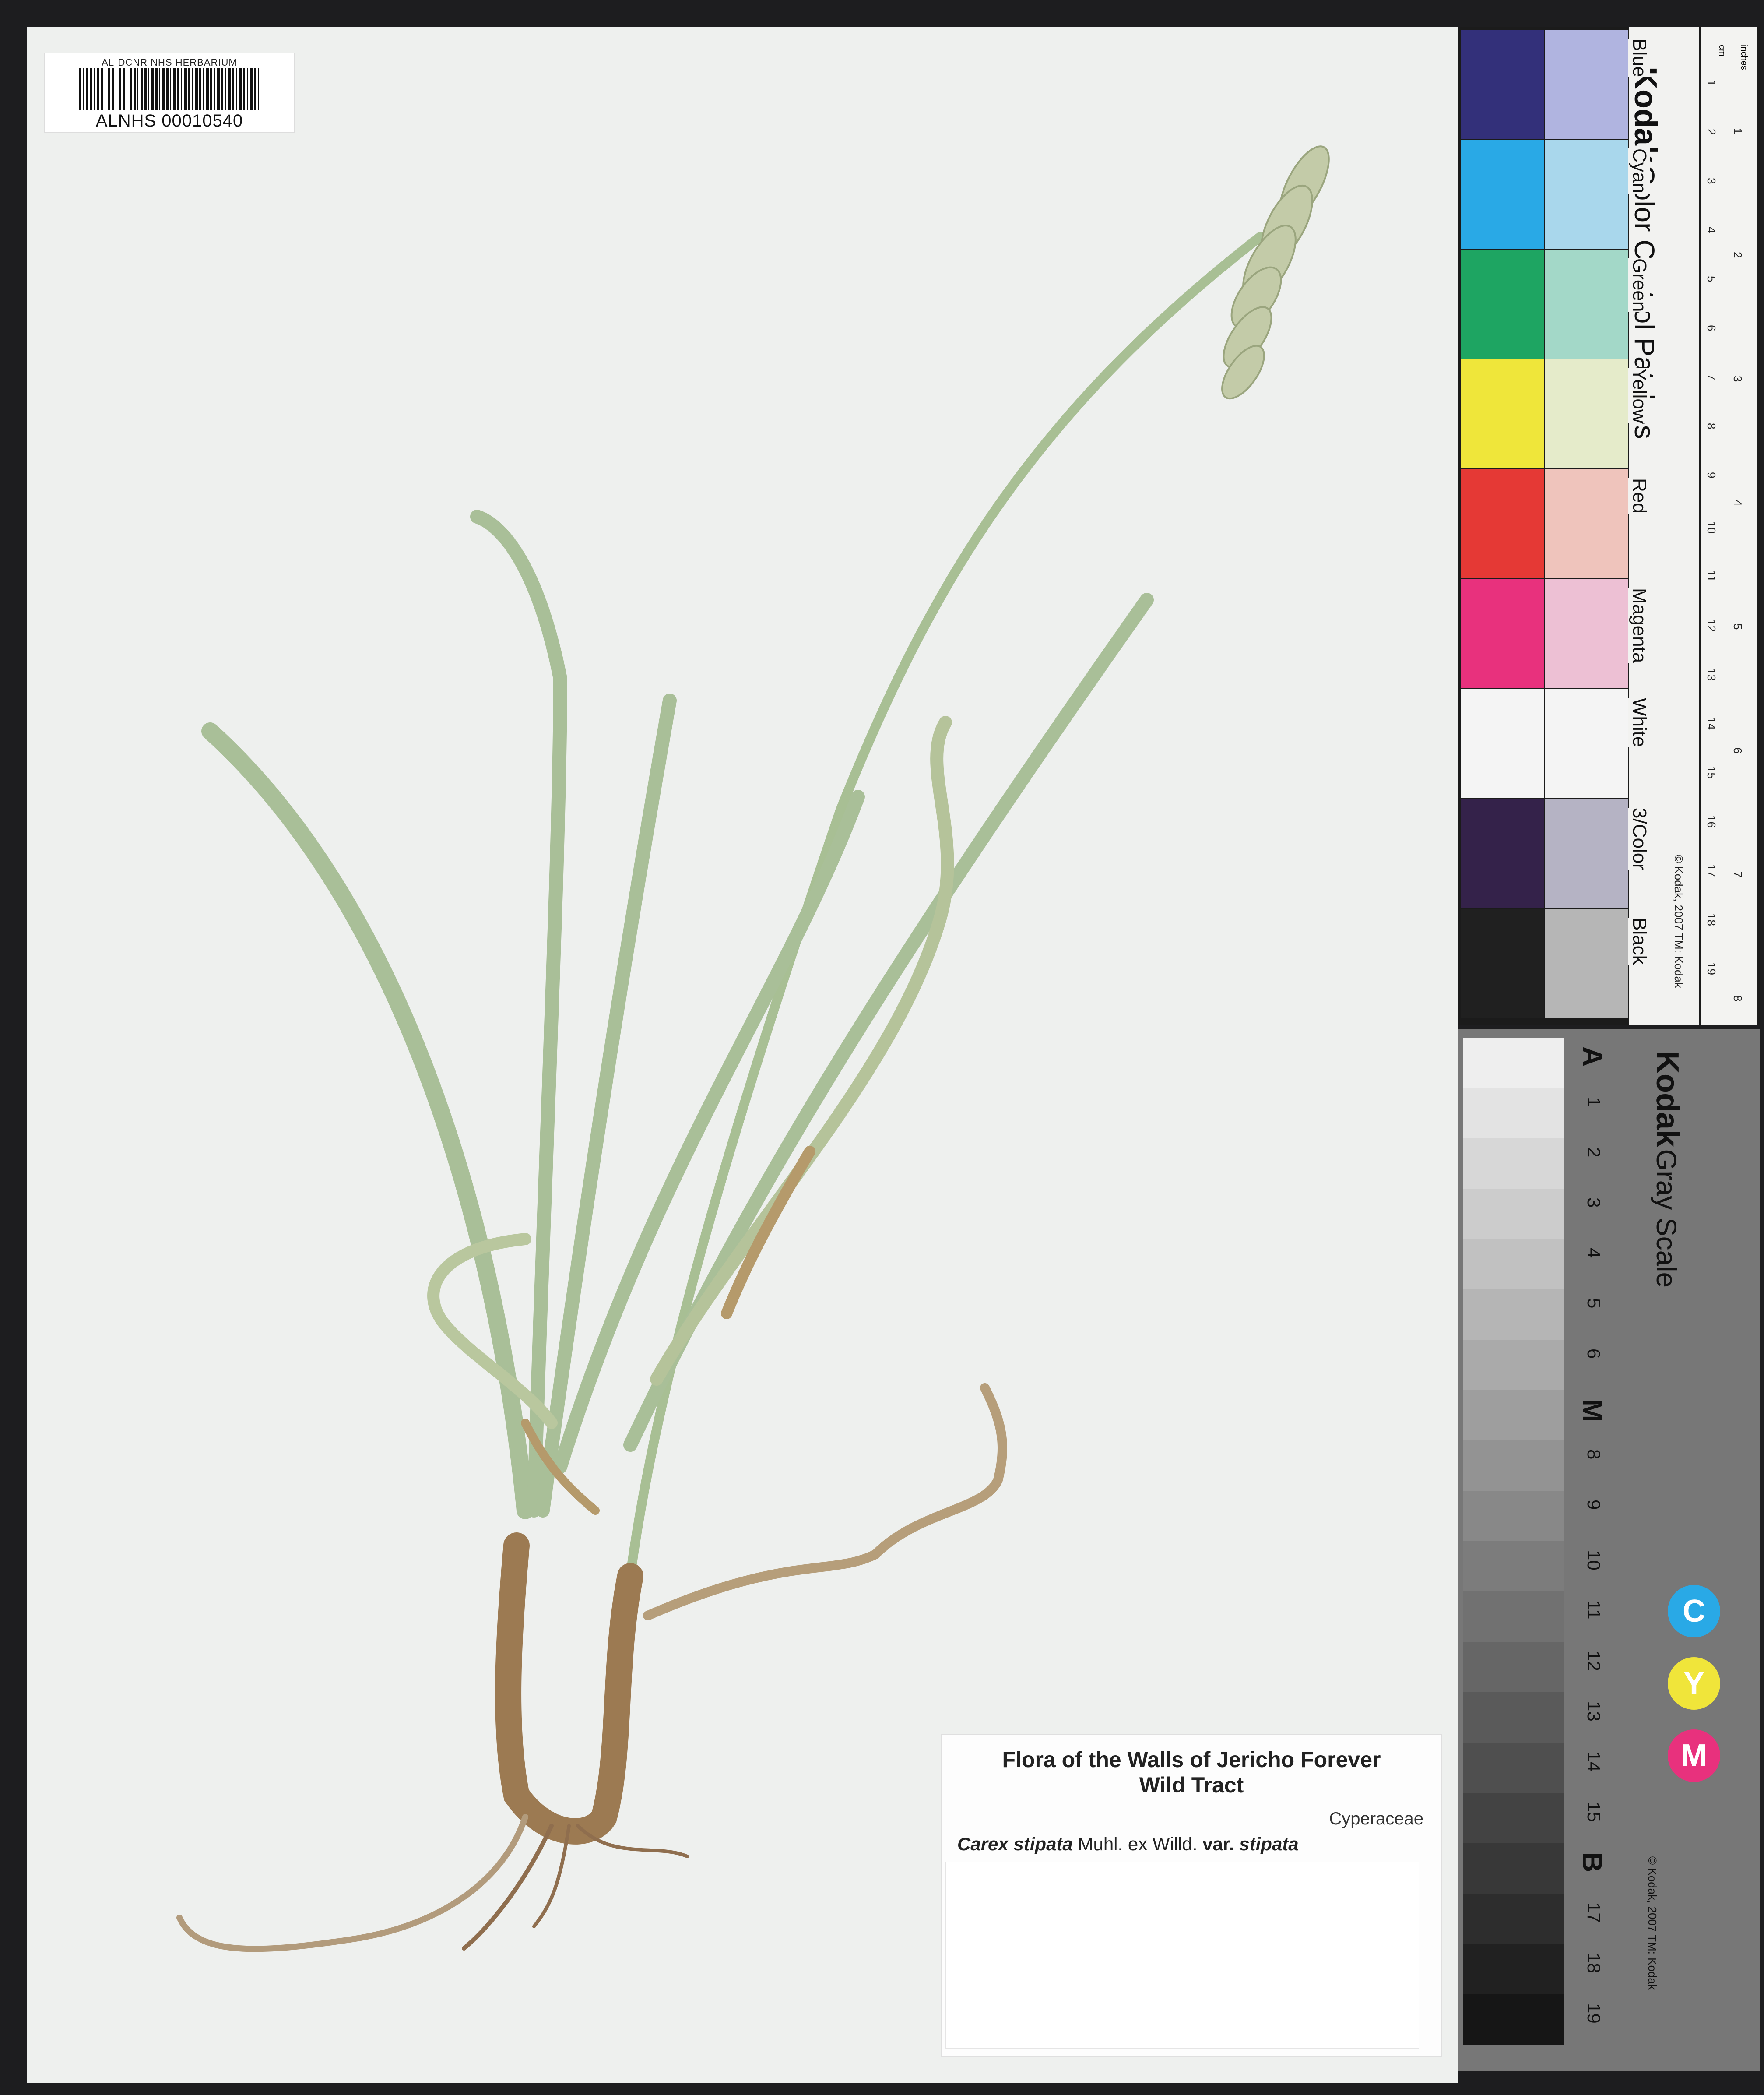 The image size is (1764, 2095). Describe the element at coordinates (1639, 625) in the screenshot. I see `patch-label: Magenta` at that location.